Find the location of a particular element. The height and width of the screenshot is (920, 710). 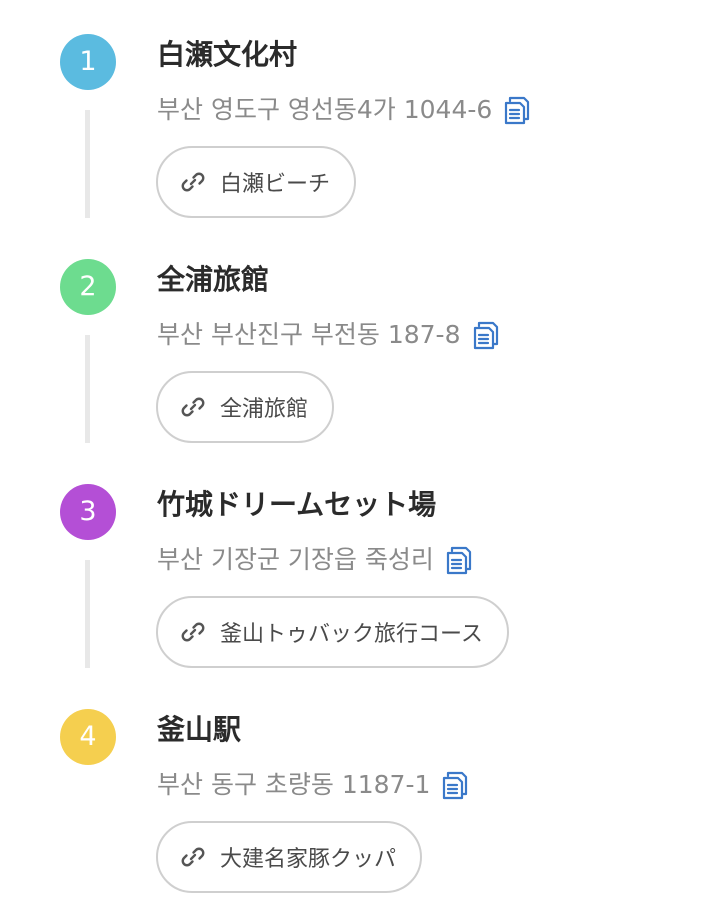

related-link-label: 全浦旅館 is located at coordinates (264, 409).